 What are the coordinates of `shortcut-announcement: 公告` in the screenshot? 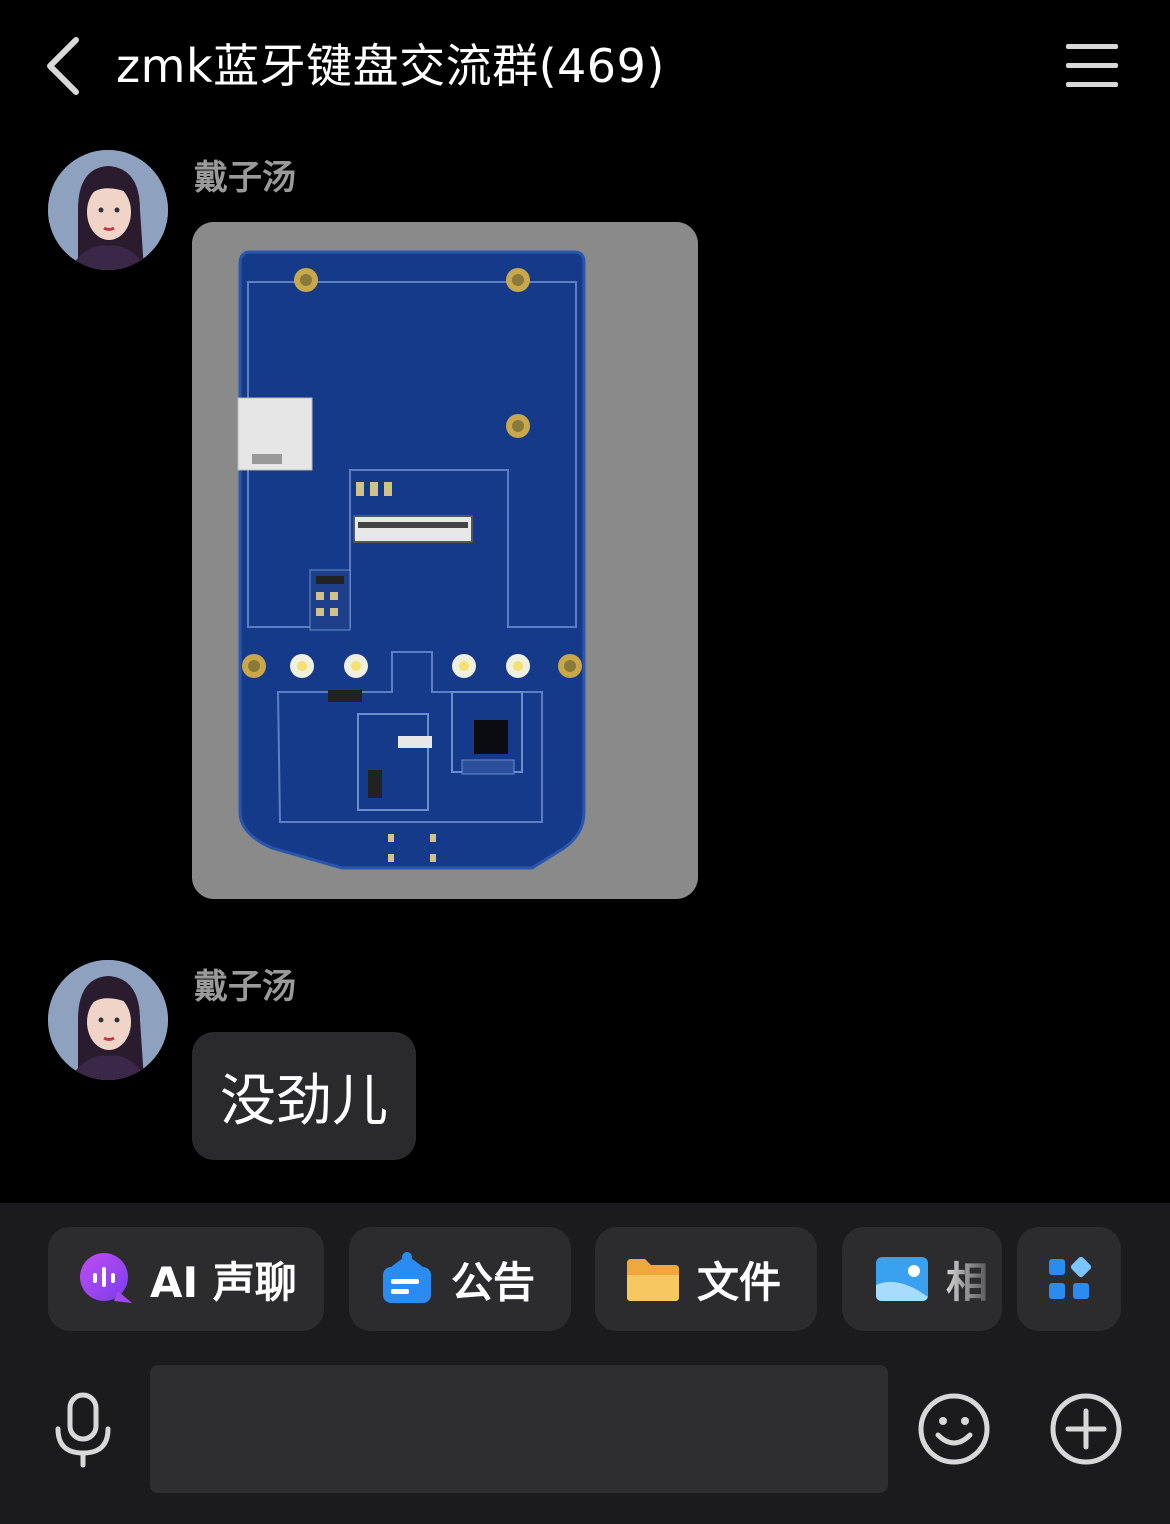 It's located at (460, 1279).